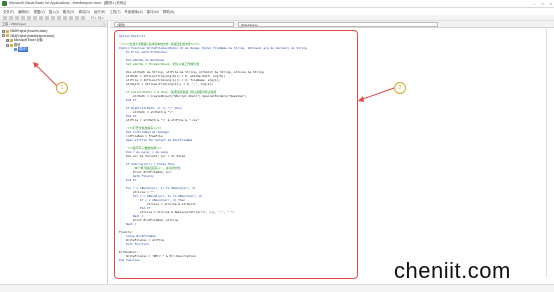 The width and height of the screenshot is (554, 292). I want to click on undo-icon, so click(47, 17).